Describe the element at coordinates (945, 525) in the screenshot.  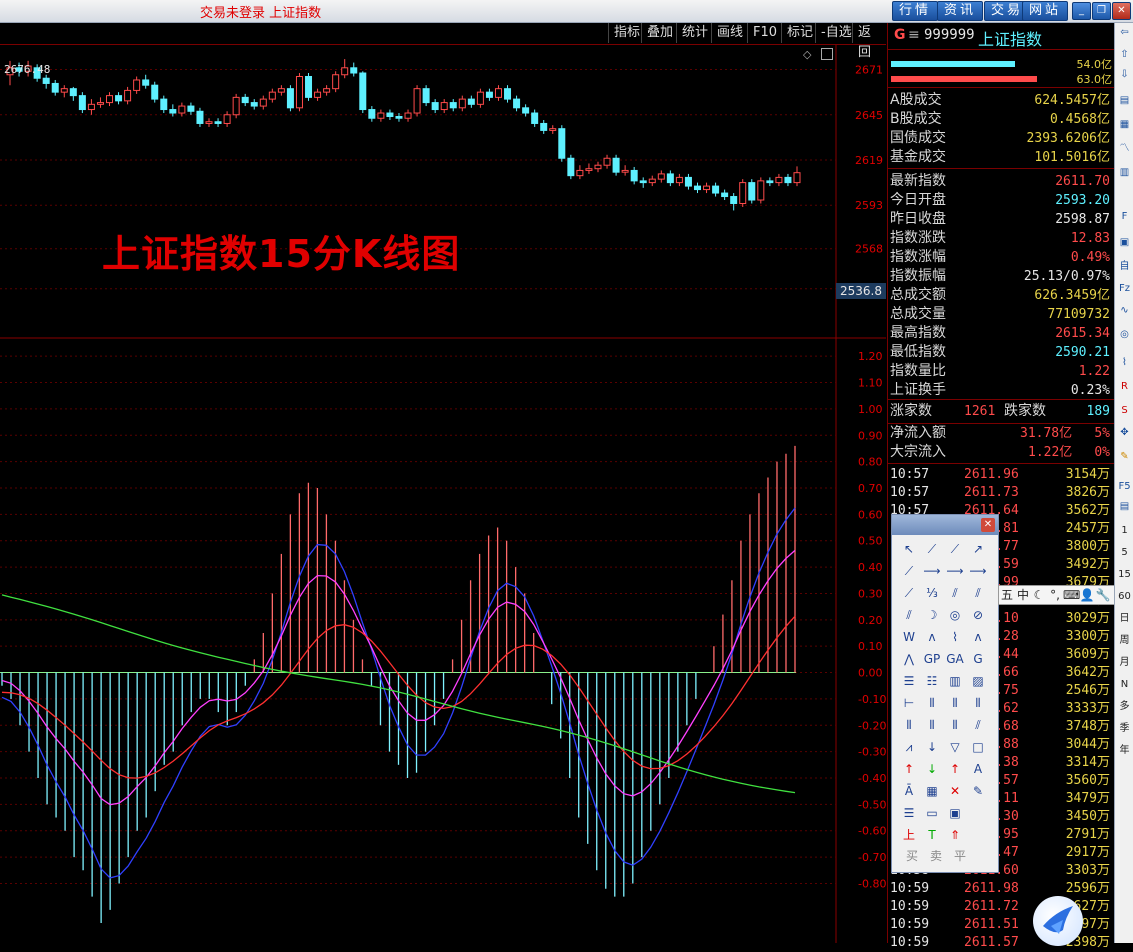
I see `palette-titlebar: ✕` at that location.